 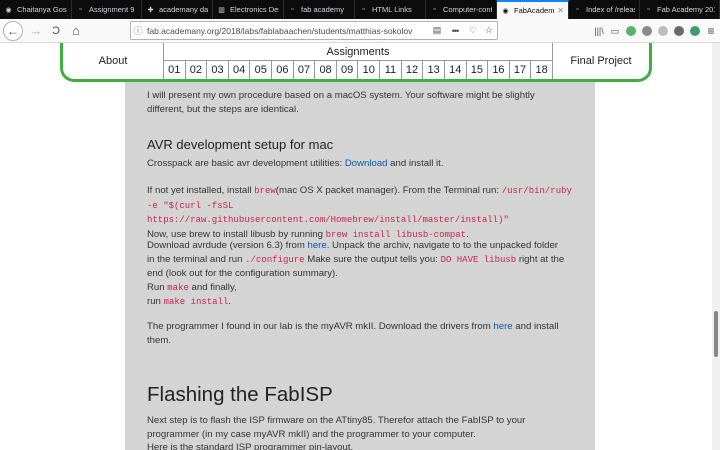 I want to click on browser-tab: ▫ Assignment 9, so click(x=107, y=9).